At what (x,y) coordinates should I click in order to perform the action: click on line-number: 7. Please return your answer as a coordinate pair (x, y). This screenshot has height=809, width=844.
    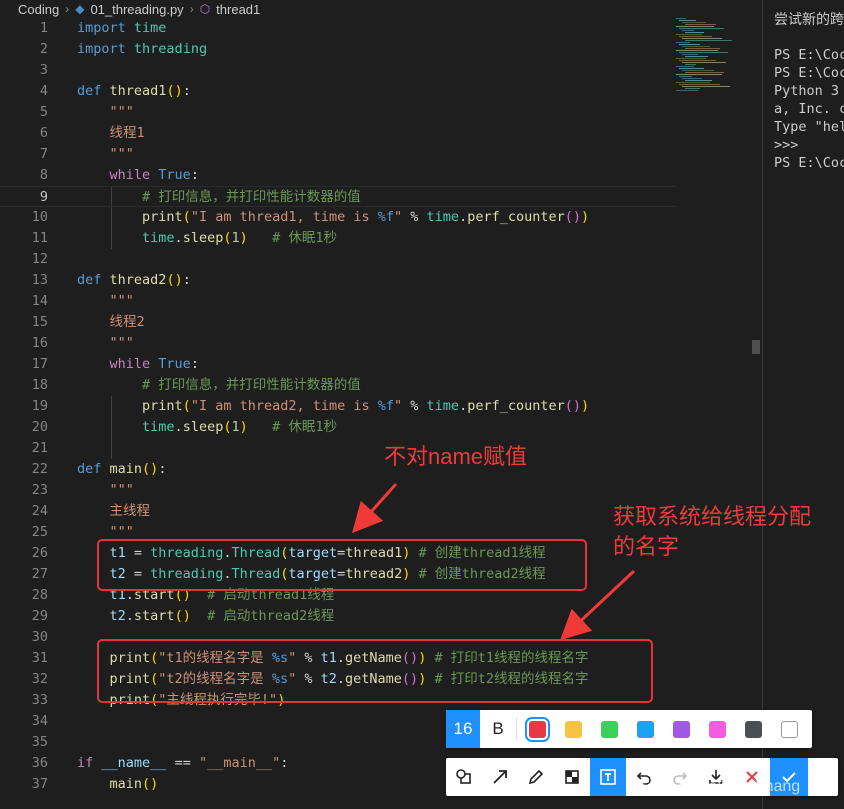
    Looking at the image, I should click on (43, 154).